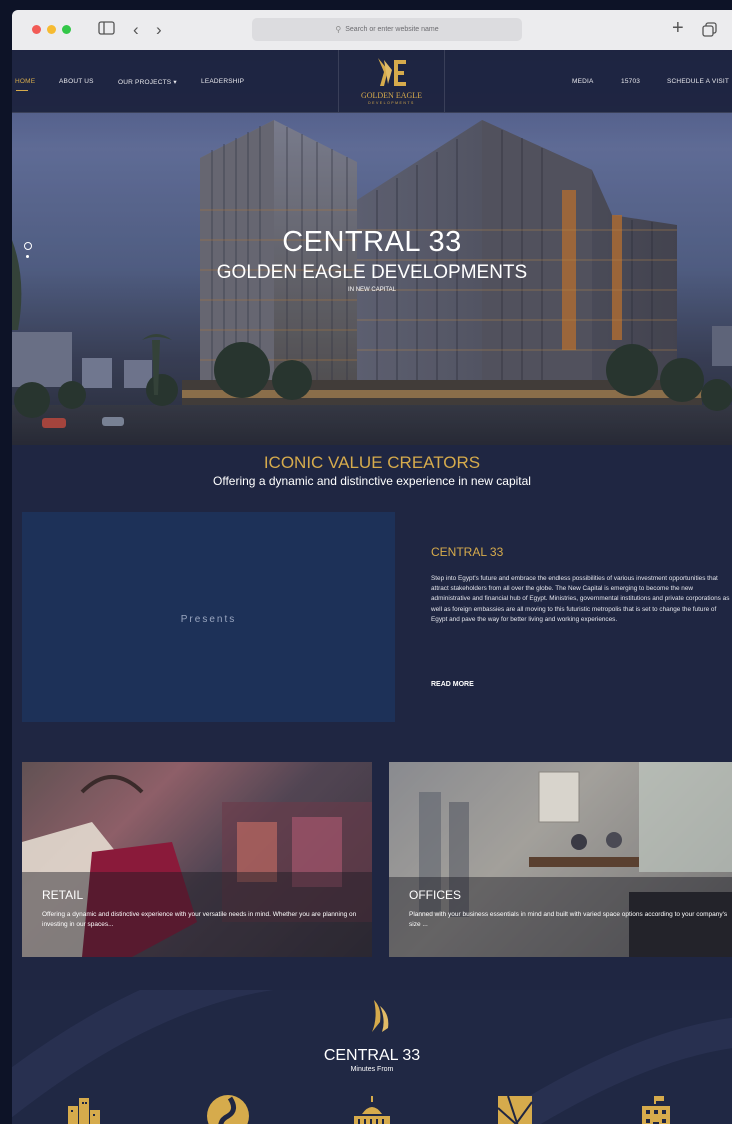 This screenshot has height=1124, width=732. Describe the element at coordinates (391, 95) in the screenshot. I see `logo-name: GOLDEN EAGLE` at that location.